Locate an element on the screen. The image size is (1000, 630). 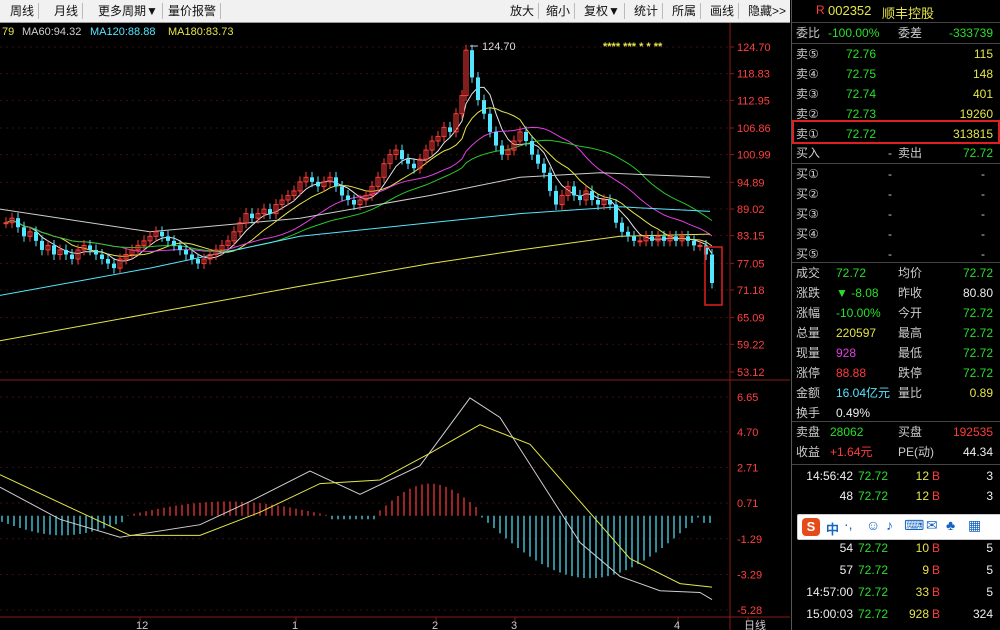
stat-label: 均价 is located at coordinates (910, 273).